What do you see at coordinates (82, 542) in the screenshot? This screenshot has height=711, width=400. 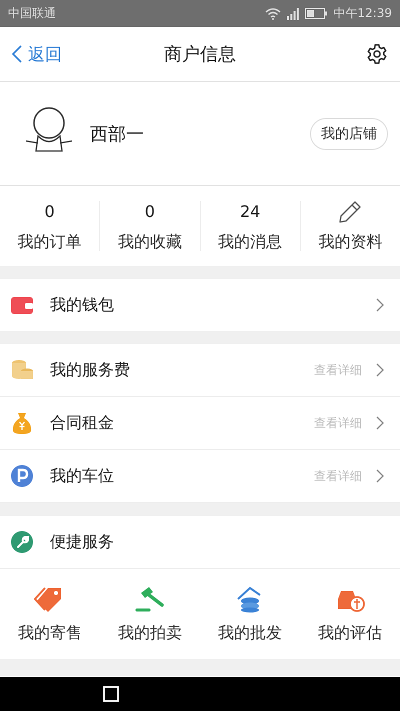 I see `section-title: 便捷服务` at bounding box center [82, 542].